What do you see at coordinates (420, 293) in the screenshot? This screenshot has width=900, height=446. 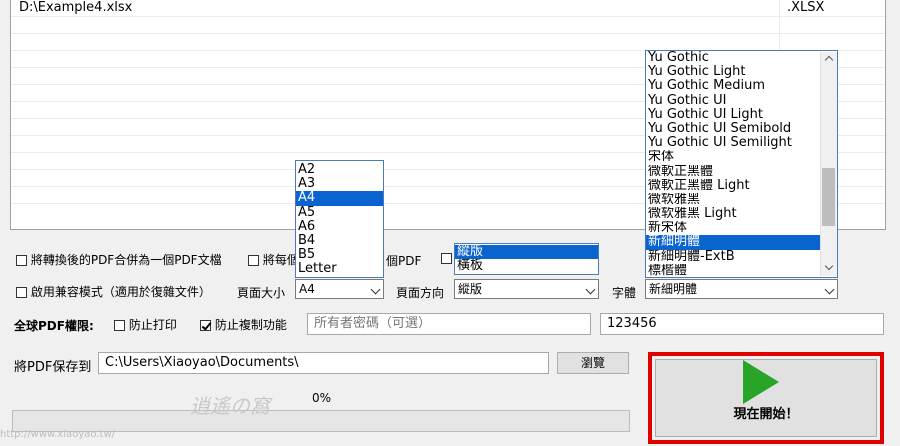 I see `page-orientation-label: 頁面方向` at bounding box center [420, 293].